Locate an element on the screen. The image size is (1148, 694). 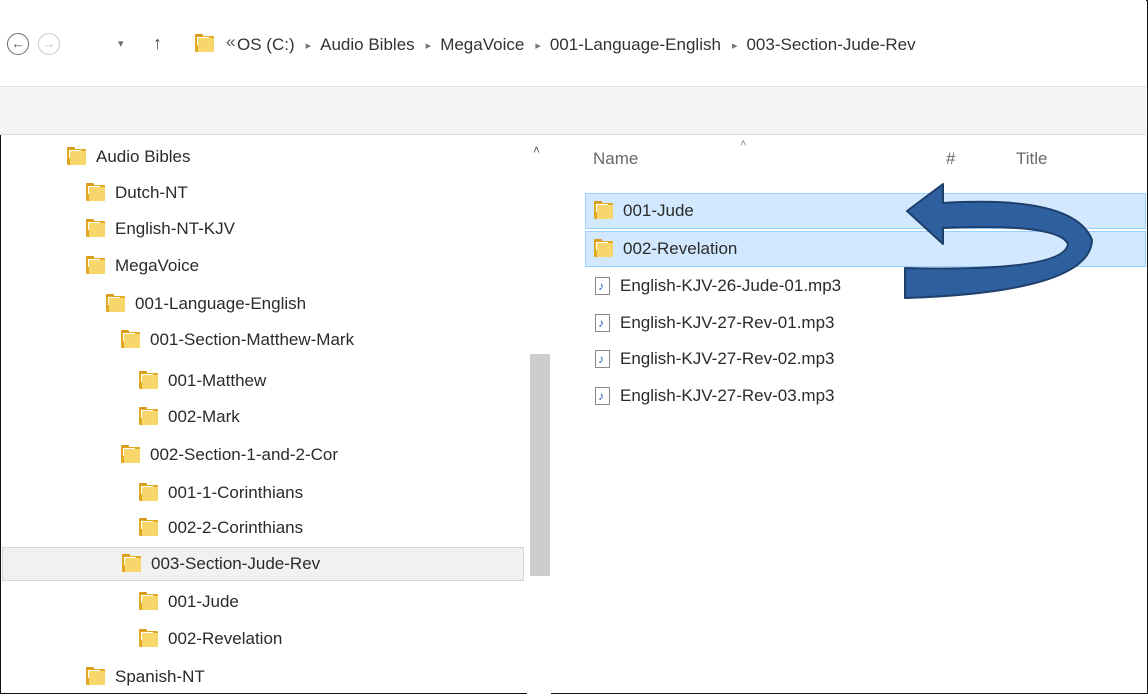
tree-item-audio-bibles: Audio Bibles is located at coordinates (129, 157).